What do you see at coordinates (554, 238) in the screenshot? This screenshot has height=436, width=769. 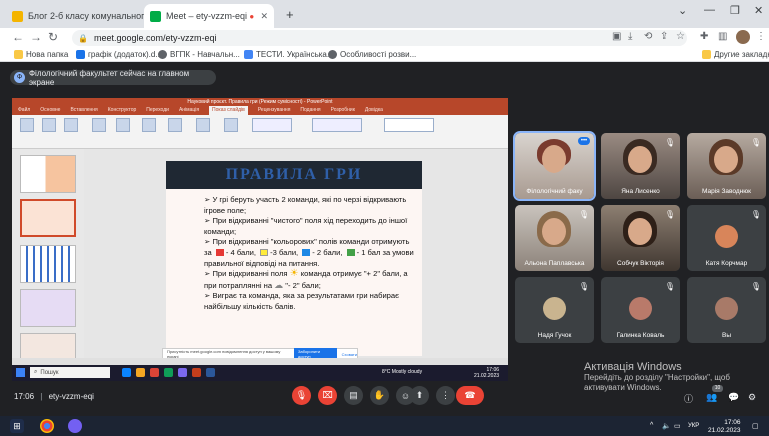 I see `participant-tile: 🎙 Альона Паплавська` at bounding box center [554, 238].